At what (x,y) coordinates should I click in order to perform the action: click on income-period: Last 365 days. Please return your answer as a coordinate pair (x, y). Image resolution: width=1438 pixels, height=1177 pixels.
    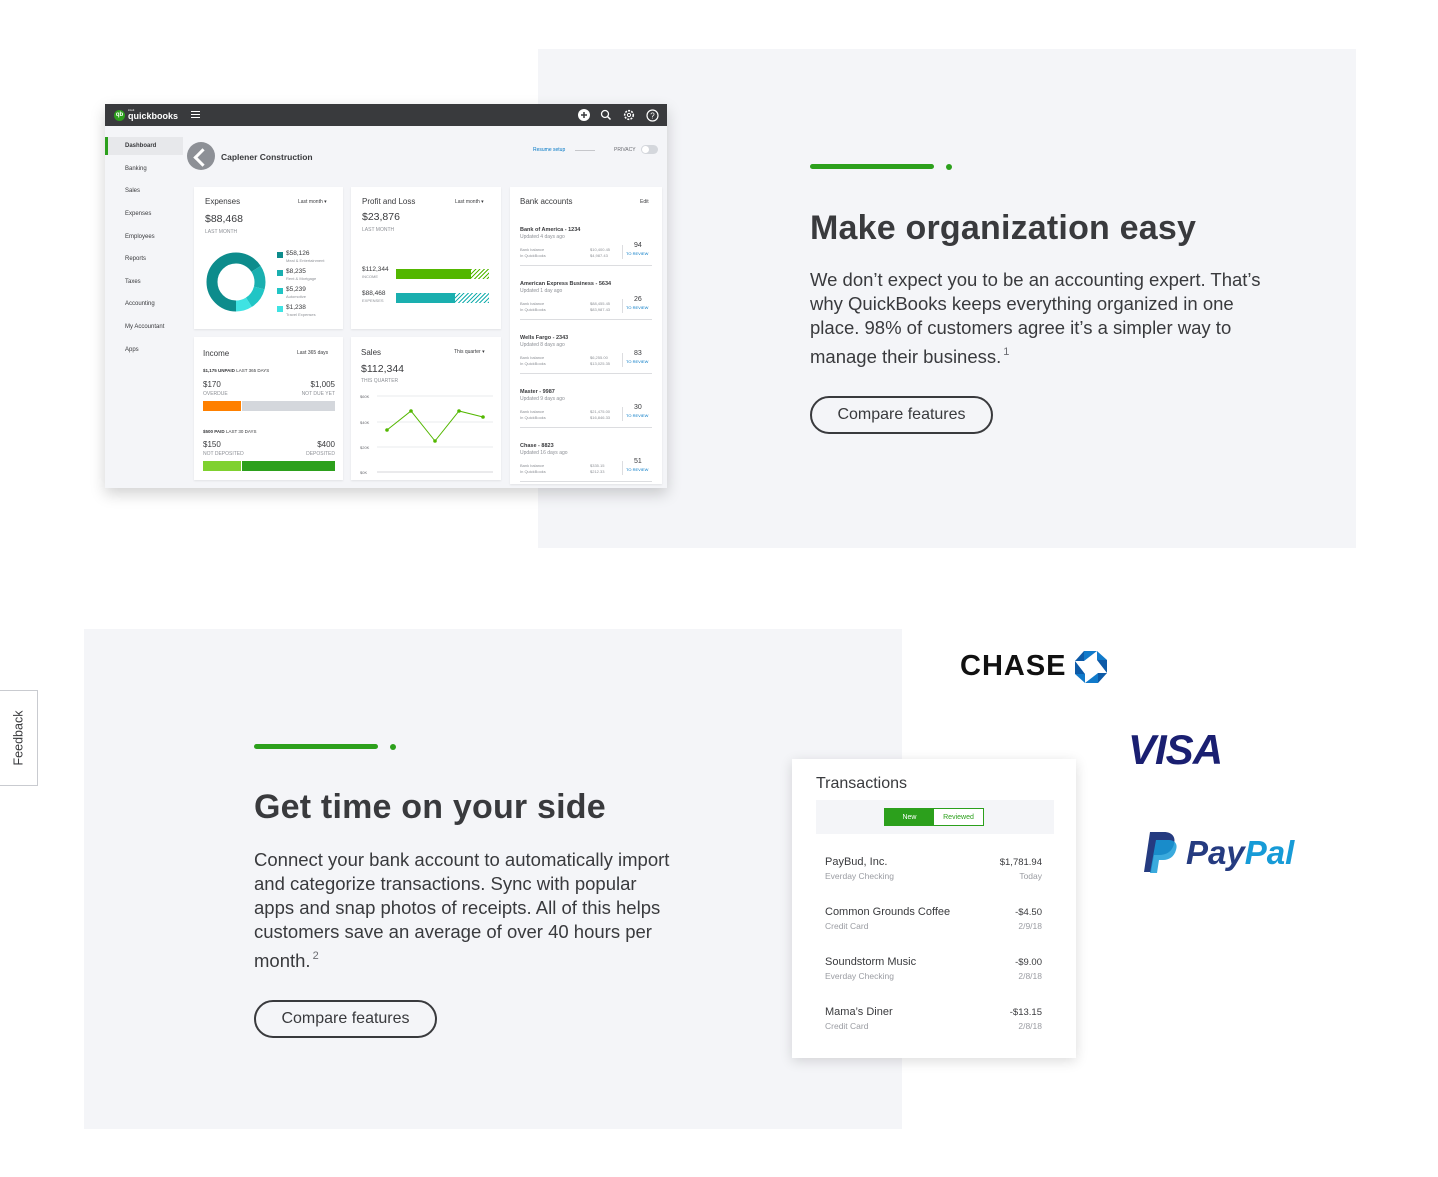
    Looking at the image, I should click on (312, 353).